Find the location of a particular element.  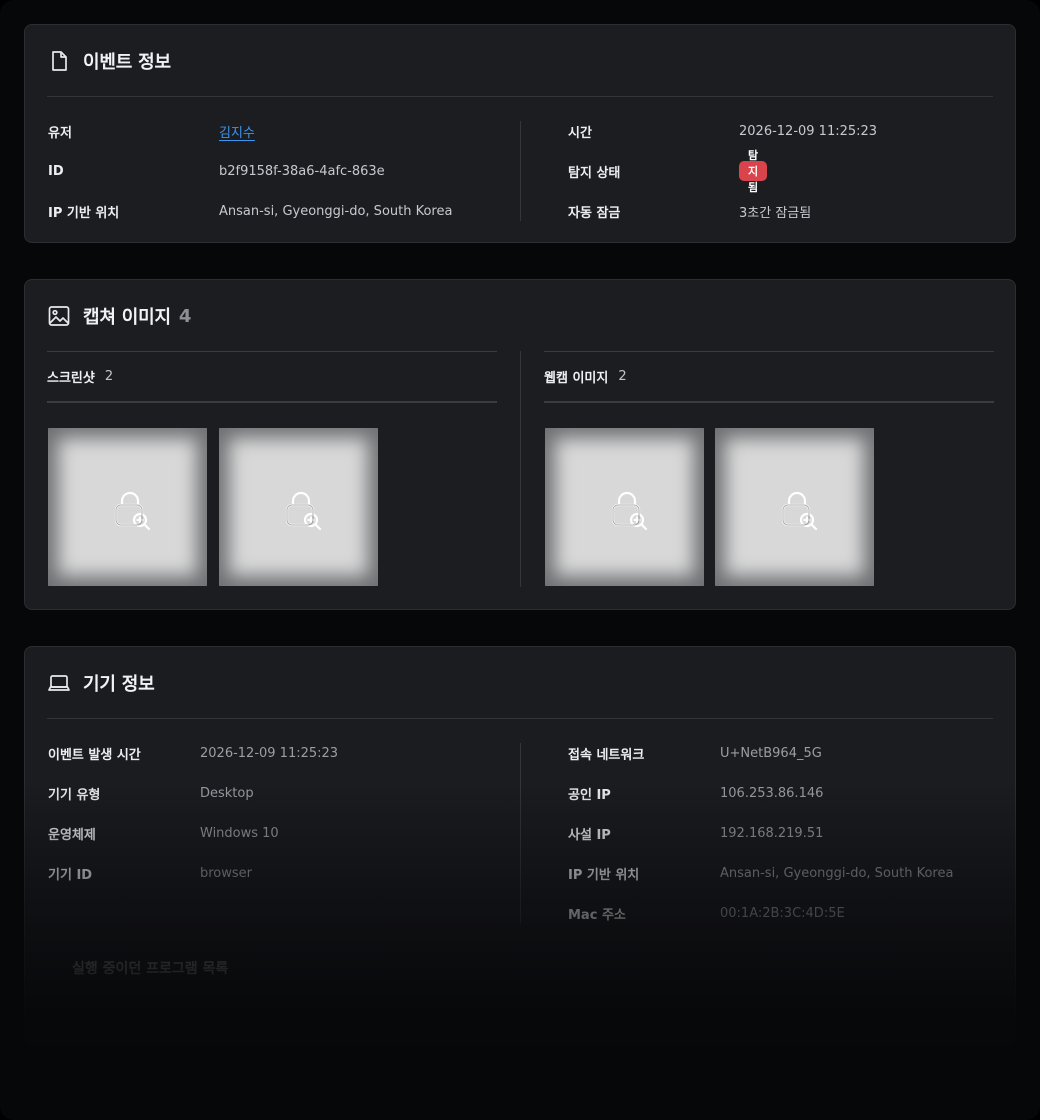

event-detection-row: 탐지 상태 탐지됨 is located at coordinates (668, 171).